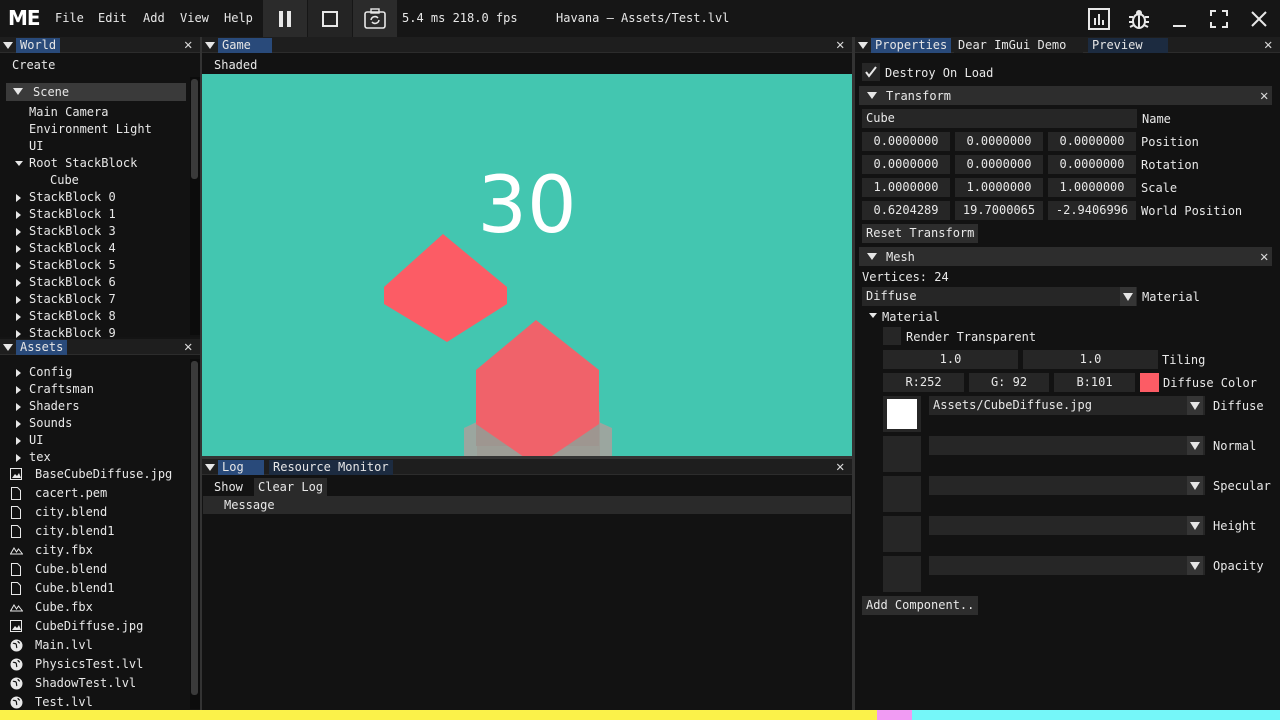 Image resolution: width=1280 pixels, height=720 pixels. What do you see at coordinates (195, 206) in the screenshot?
I see `world-scrollbar` at bounding box center [195, 206].